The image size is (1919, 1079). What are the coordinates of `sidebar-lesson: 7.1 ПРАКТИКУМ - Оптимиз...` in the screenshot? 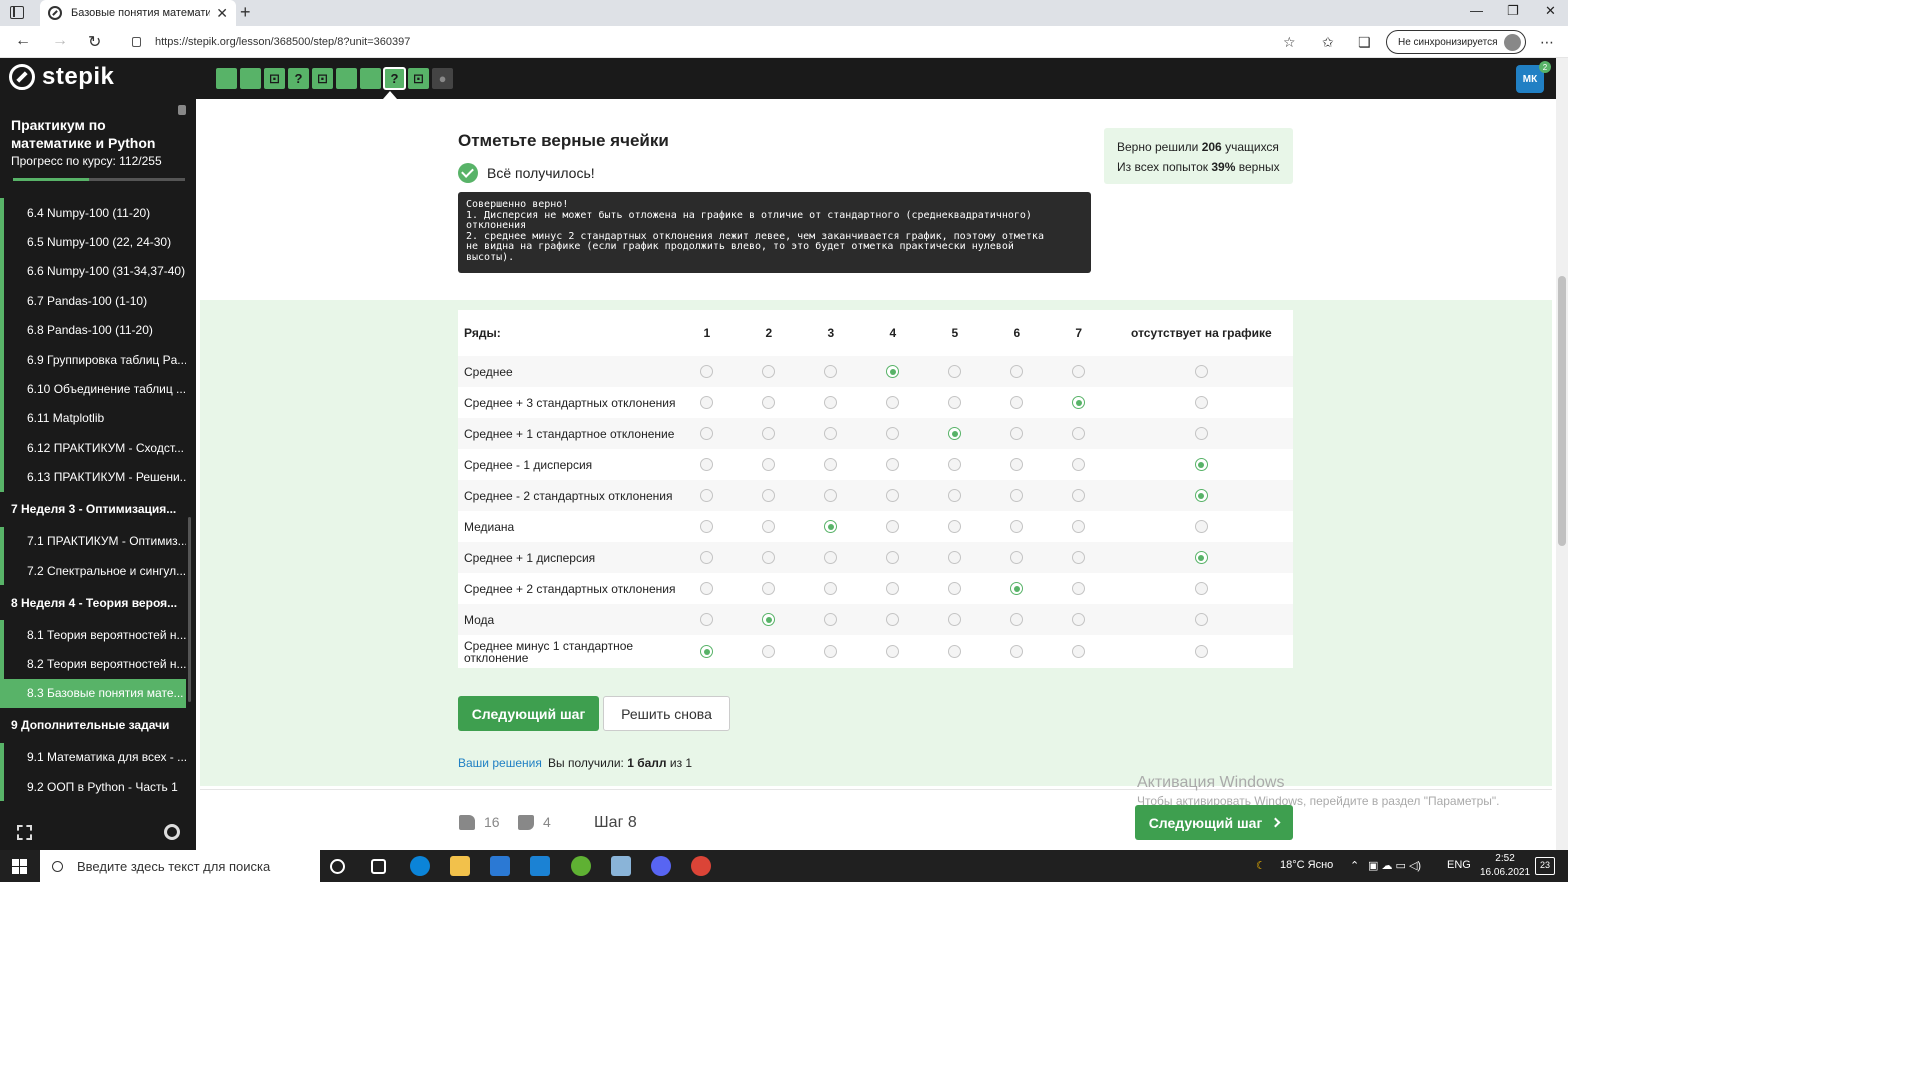 It's located at (93, 541).